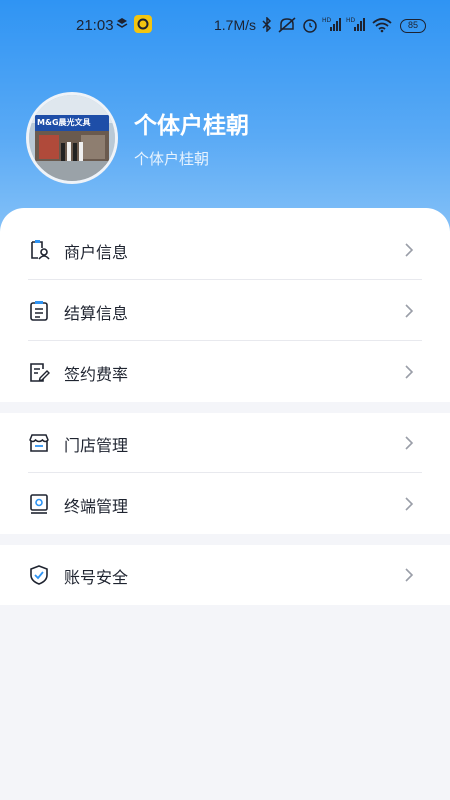 This screenshot has height=800, width=450. Describe the element at coordinates (287, 25) in the screenshot. I see `mute-icon` at that location.